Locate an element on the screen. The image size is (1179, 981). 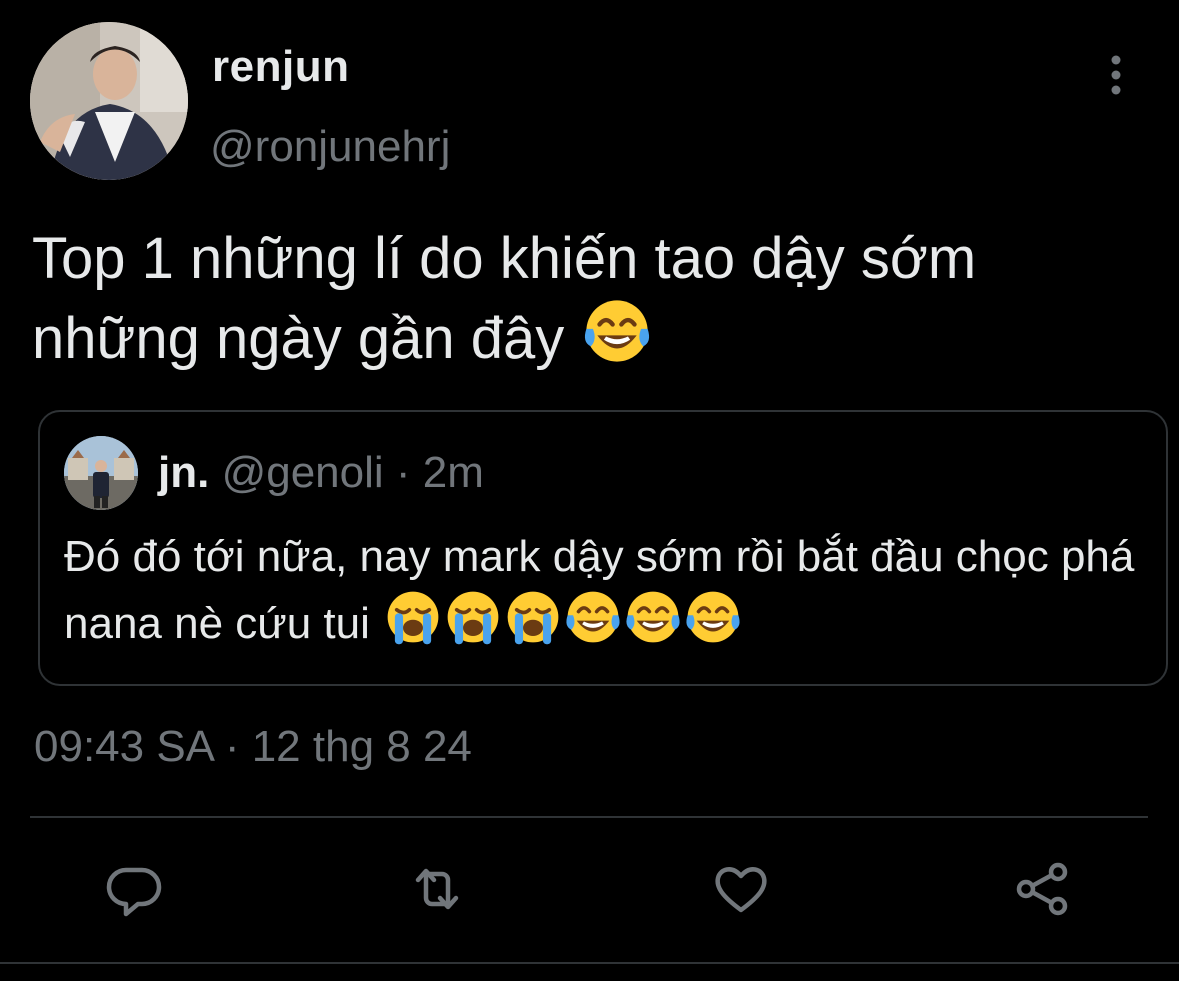
more-options-icon is located at coordinates (1116, 75).